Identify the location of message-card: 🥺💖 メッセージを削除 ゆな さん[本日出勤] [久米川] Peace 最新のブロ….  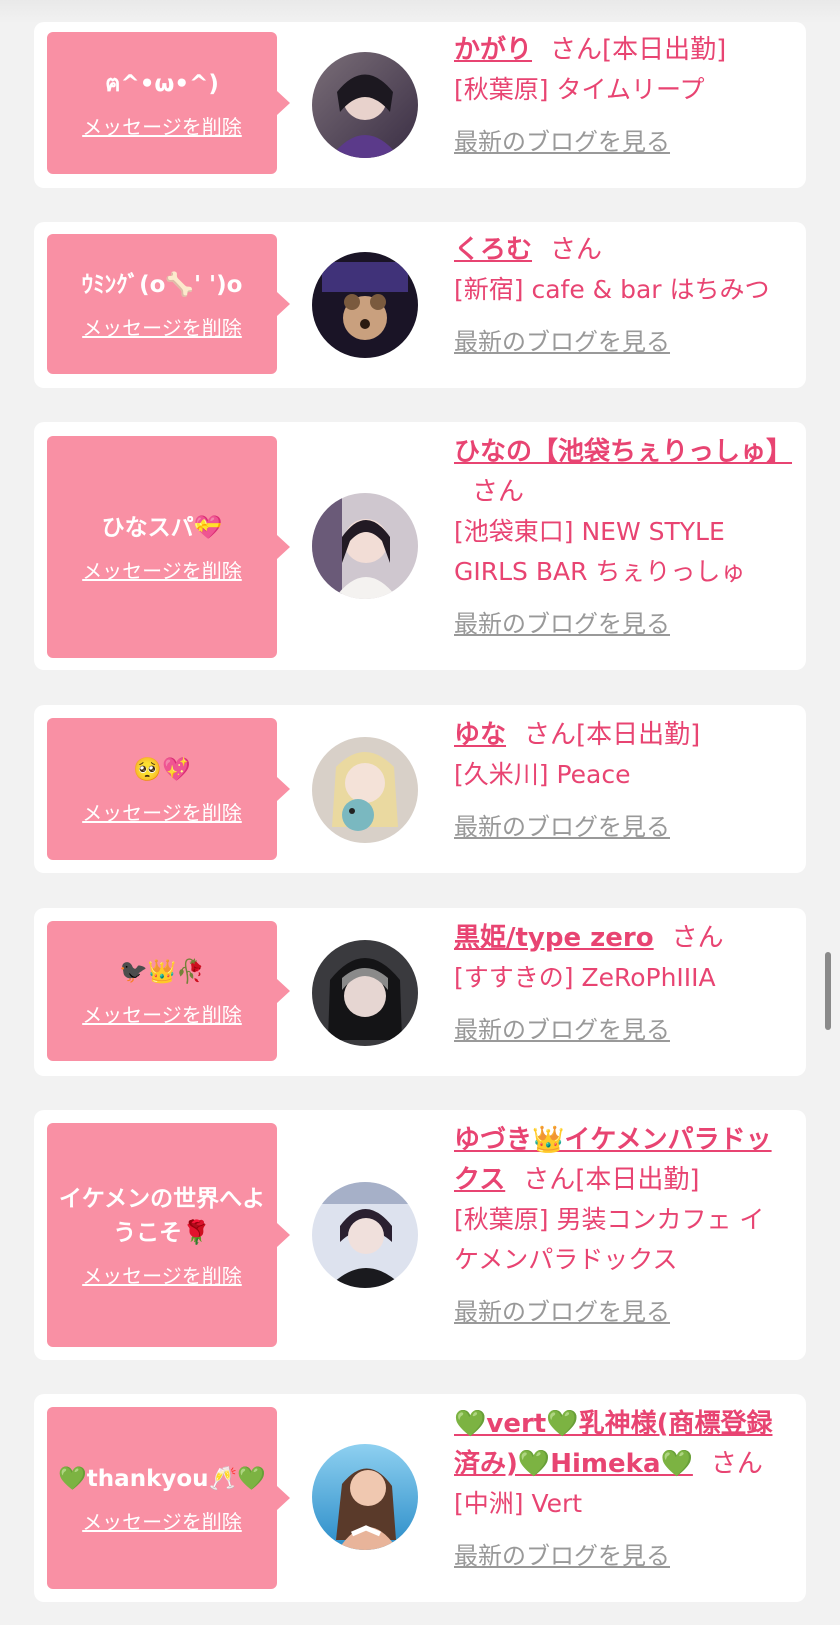
(420, 789).